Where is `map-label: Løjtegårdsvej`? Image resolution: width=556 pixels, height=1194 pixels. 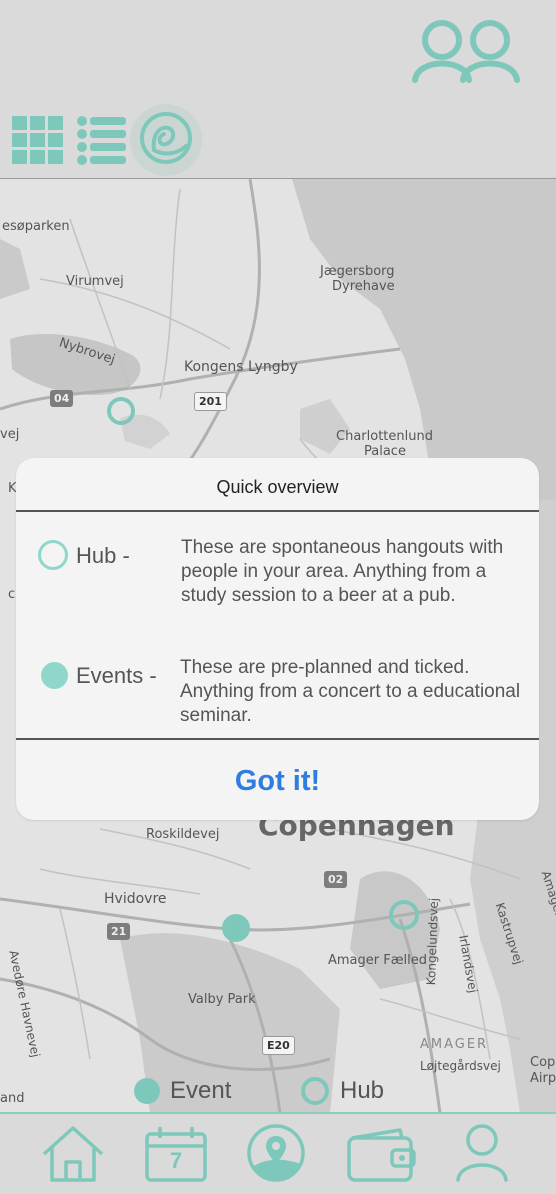 map-label: Løjtegårdsvej is located at coordinates (460, 1066).